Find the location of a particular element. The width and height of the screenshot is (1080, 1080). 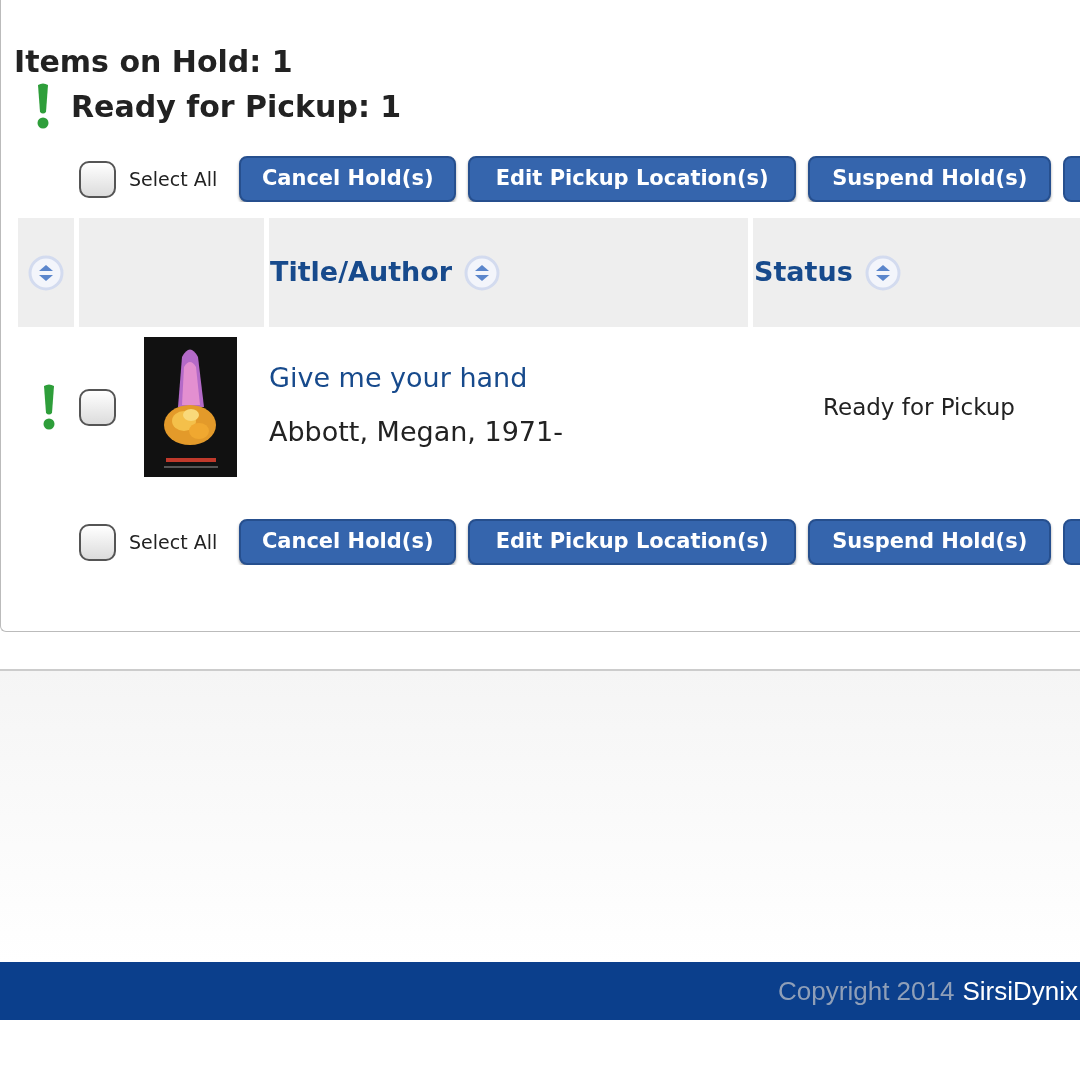

author-text: Abbott, Megan, 1971- is located at coordinates (416, 432).